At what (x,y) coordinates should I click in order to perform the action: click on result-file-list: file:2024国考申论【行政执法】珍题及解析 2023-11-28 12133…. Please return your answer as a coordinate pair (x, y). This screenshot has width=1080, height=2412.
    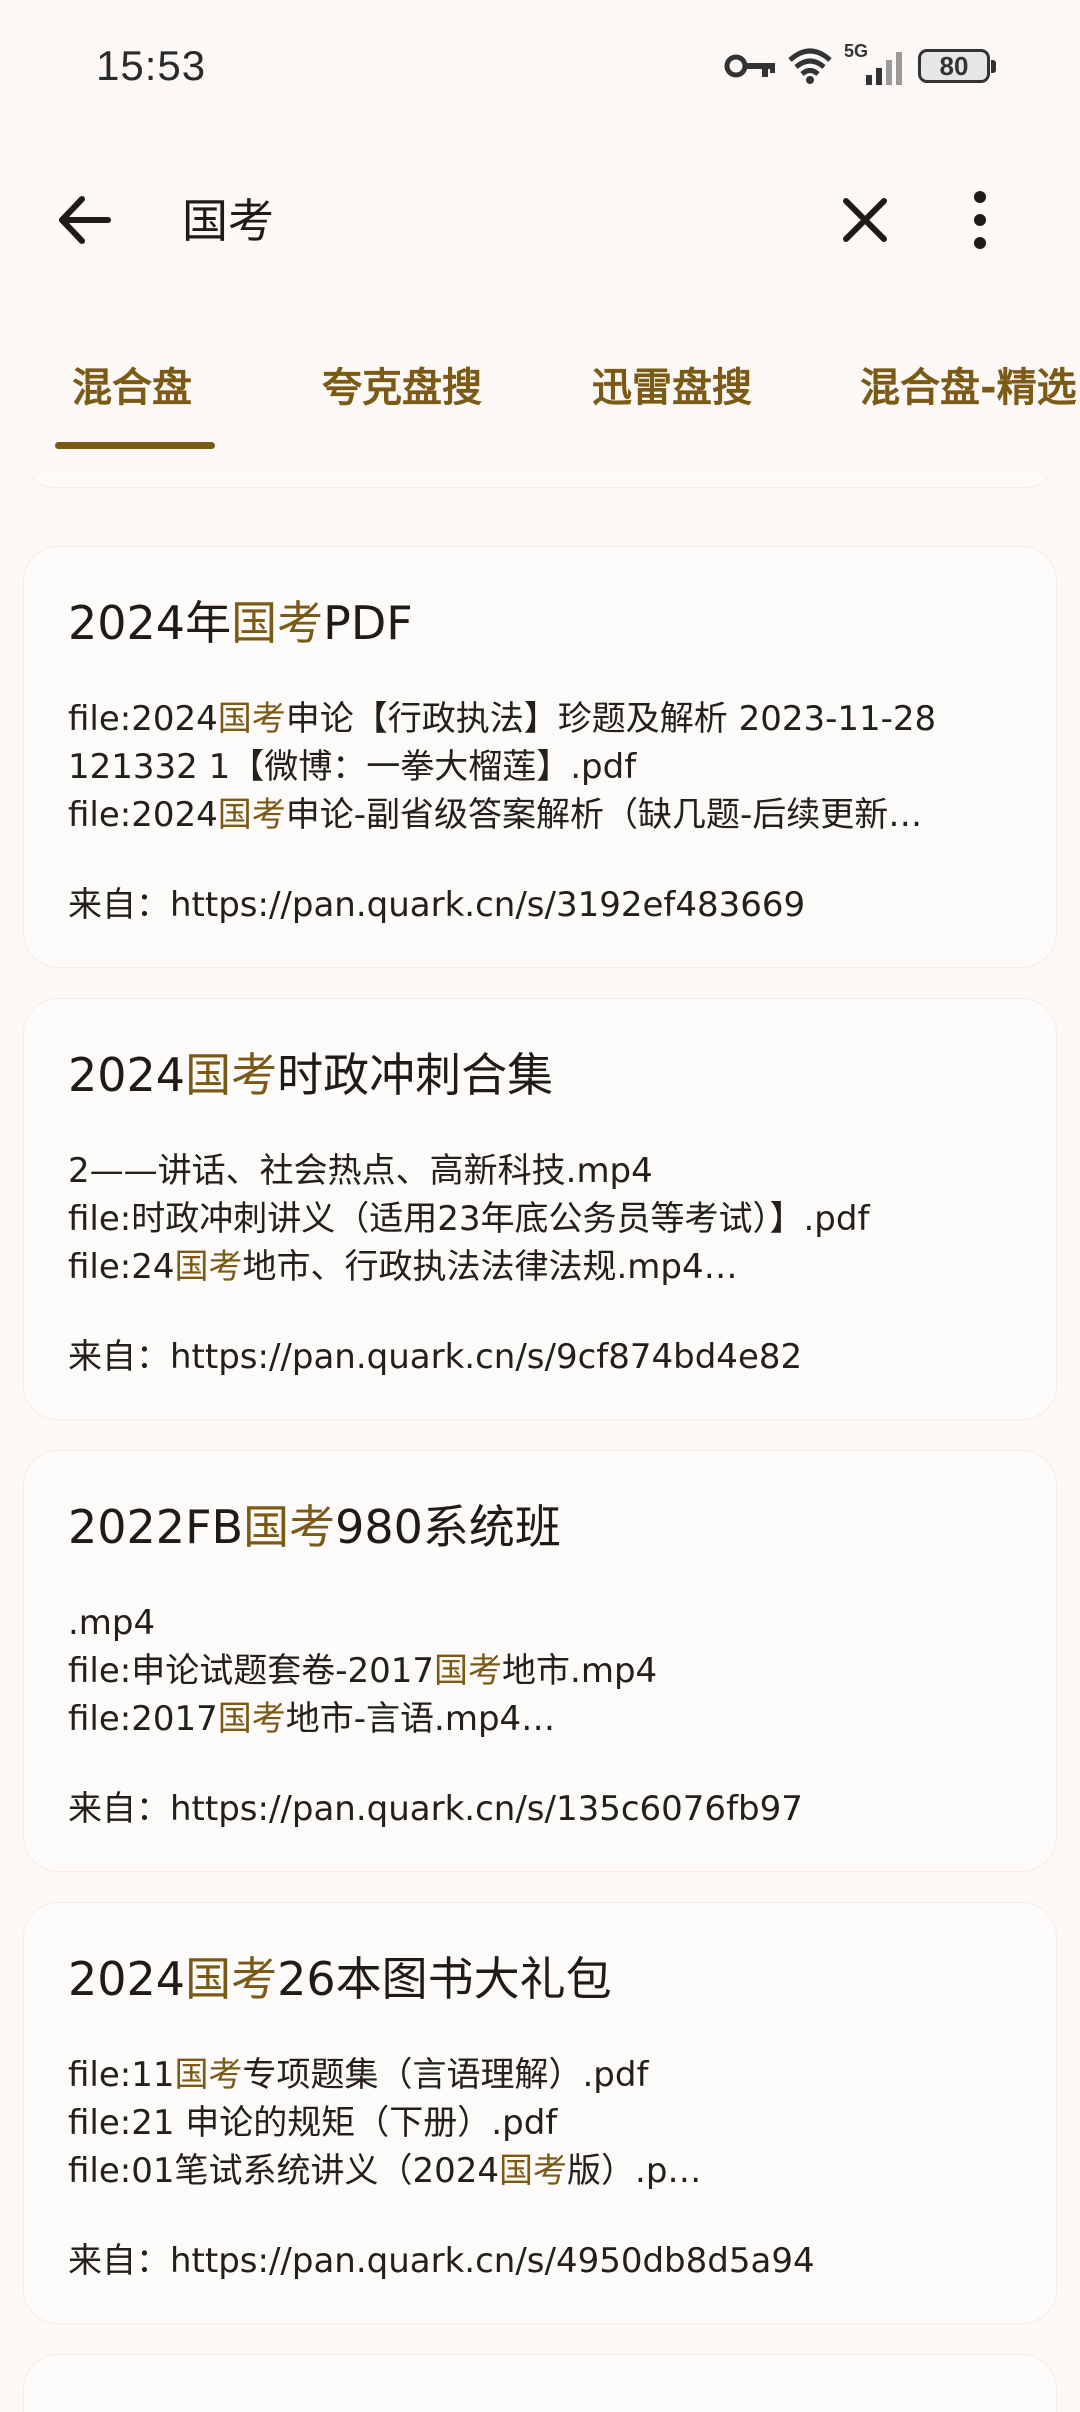
    Looking at the image, I should click on (547, 767).